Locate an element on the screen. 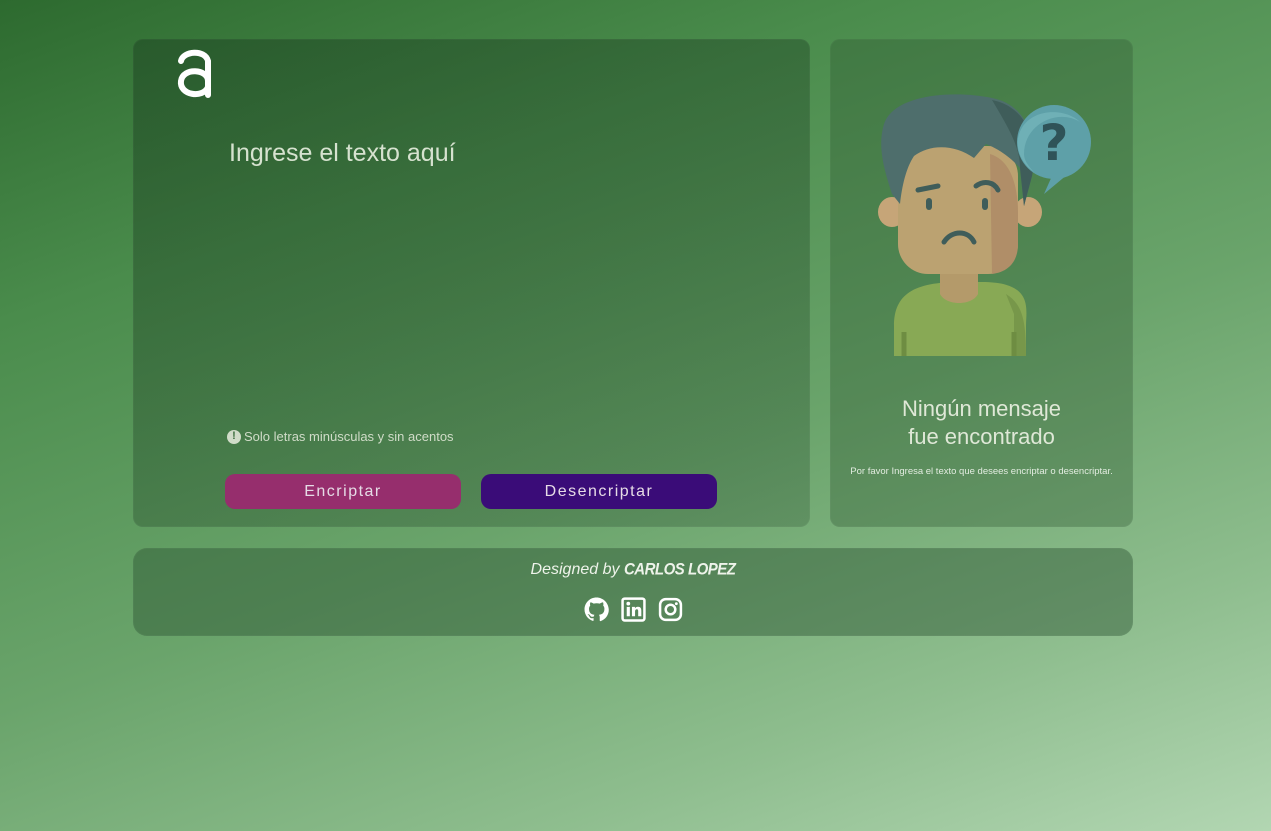 The height and width of the screenshot is (831, 1271). decrypt-button: Desencriptar is located at coordinates (599, 491).